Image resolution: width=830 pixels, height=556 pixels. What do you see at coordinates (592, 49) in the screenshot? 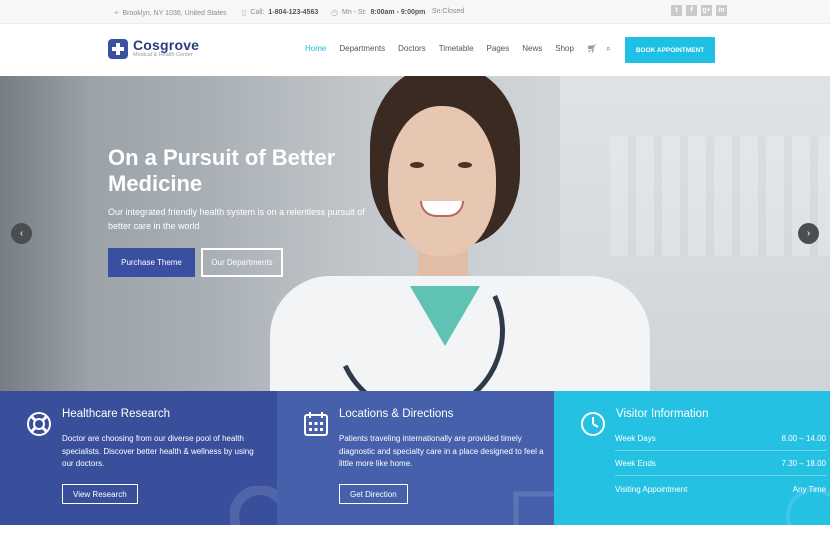
I see `cart-icon: 🛒︎` at bounding box center [592, 49].